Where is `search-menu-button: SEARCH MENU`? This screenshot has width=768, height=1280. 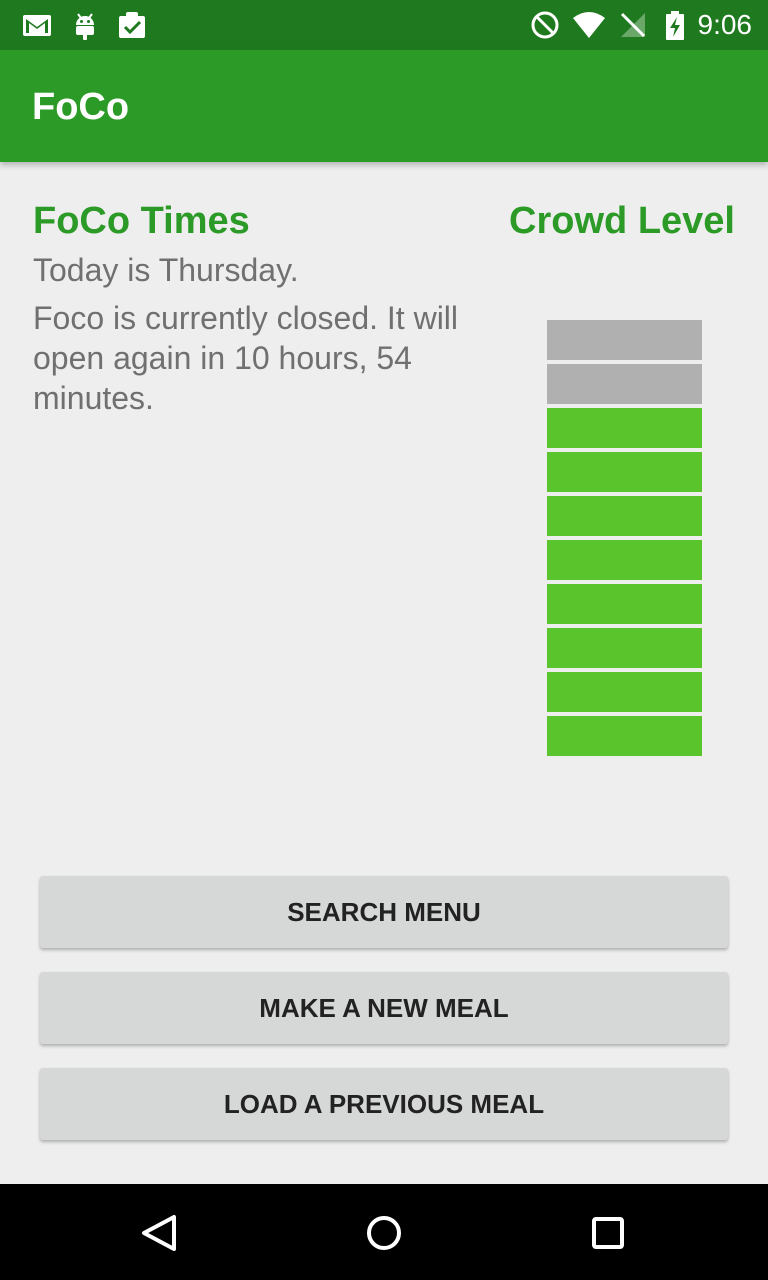
search-menu-button: SEARCH MENU is located at coordinates (384, 912).